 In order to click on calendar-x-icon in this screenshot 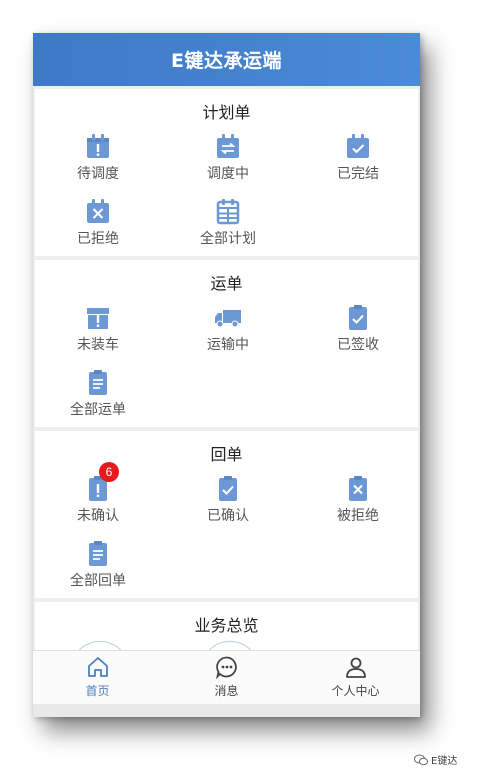, I will do `click(98, 211)`.